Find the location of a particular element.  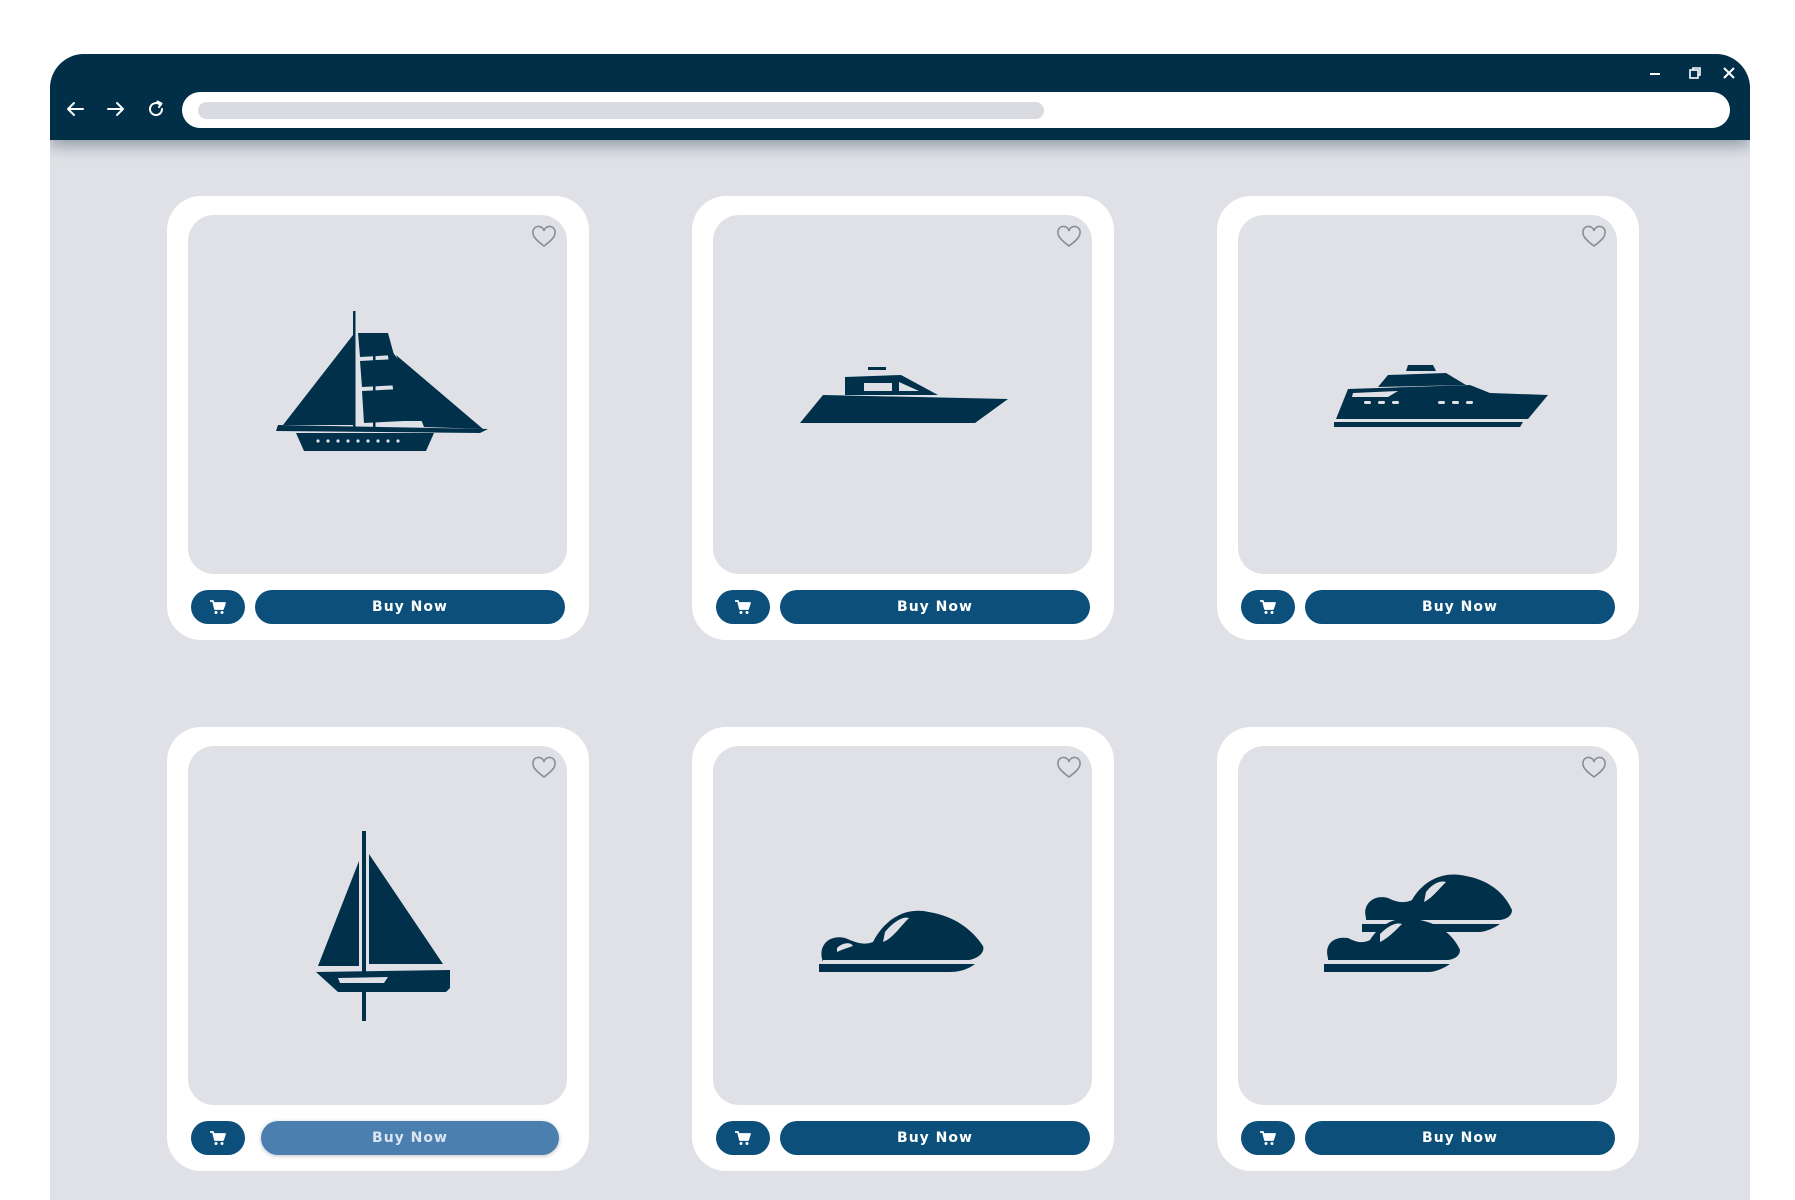

back-arrow-icon is located at coordinates (75, 109).